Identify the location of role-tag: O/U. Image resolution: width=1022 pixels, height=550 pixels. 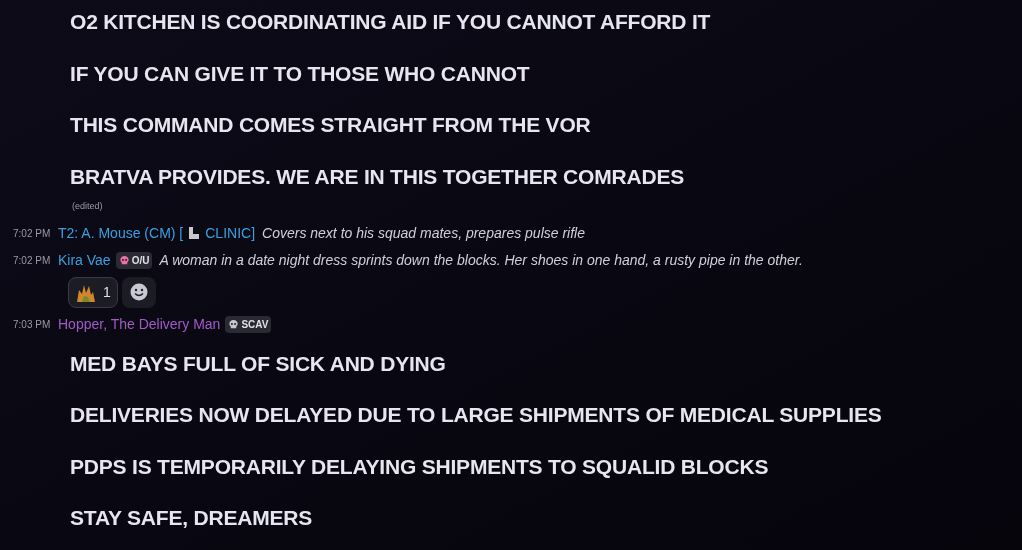
(134, 260).